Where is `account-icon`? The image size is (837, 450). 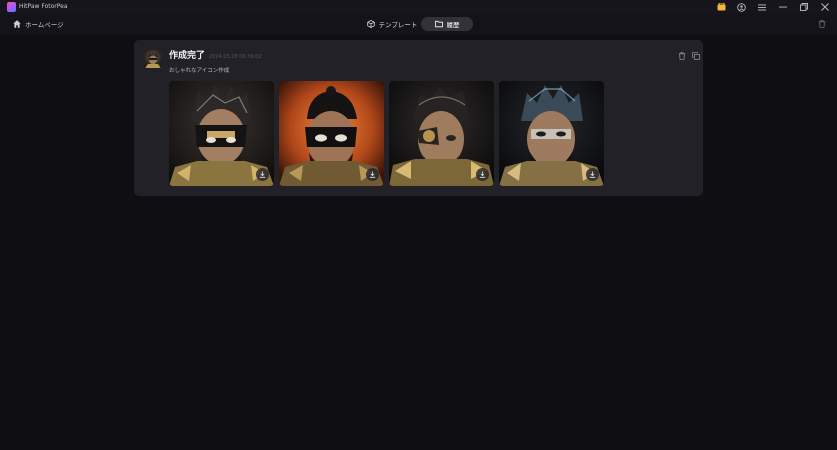
account-icon is located at coordinates (741, 7).